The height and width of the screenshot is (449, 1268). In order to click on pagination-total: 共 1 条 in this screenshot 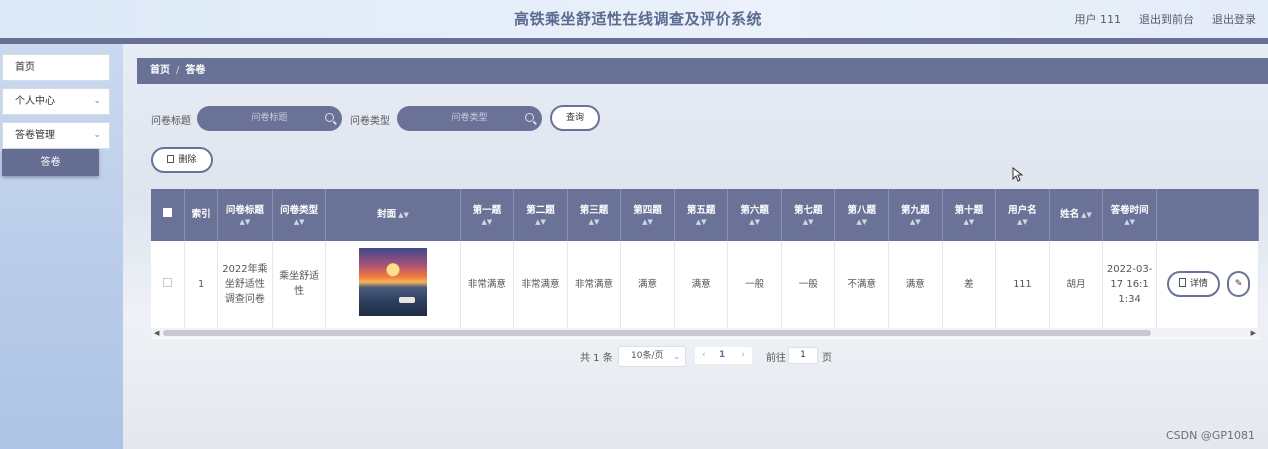, I will do `click(596, 358)`.